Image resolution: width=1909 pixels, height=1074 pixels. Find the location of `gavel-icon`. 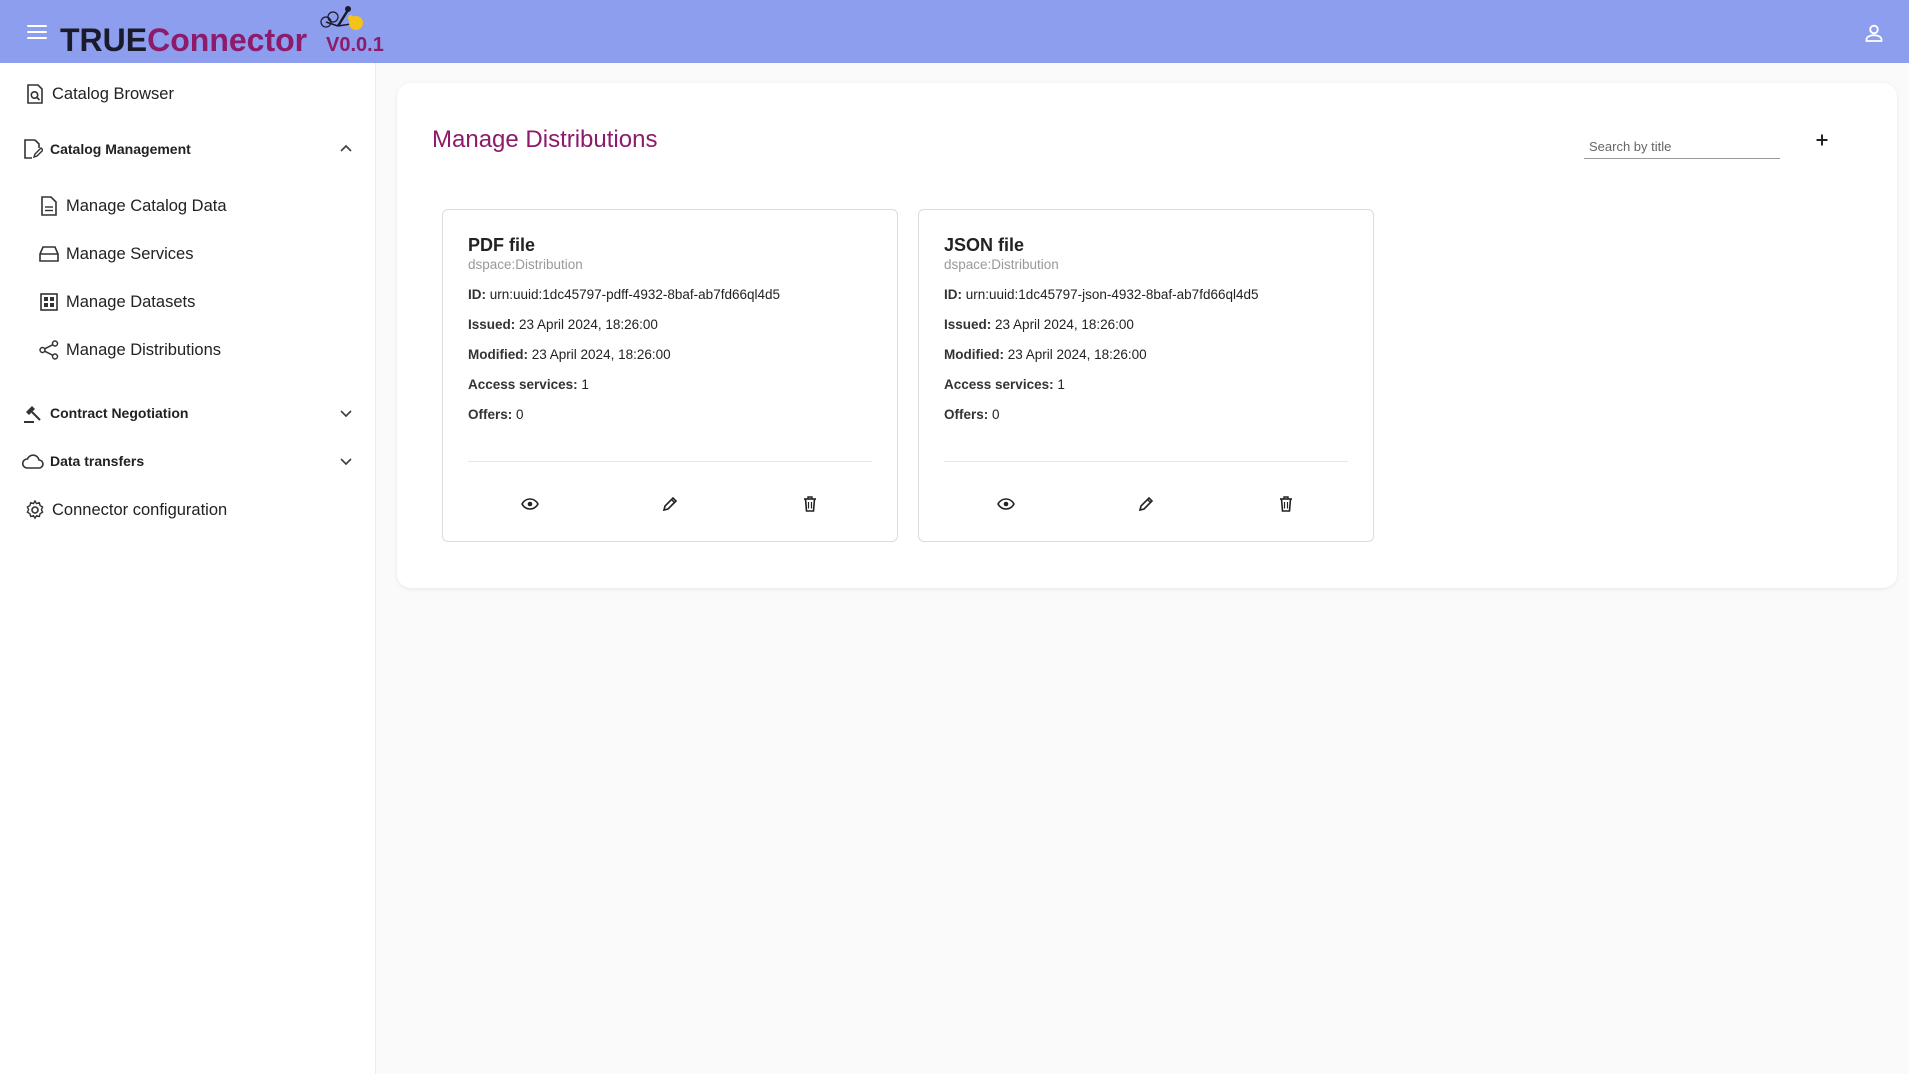

gavel-icon is located at coordinates (33, 413).